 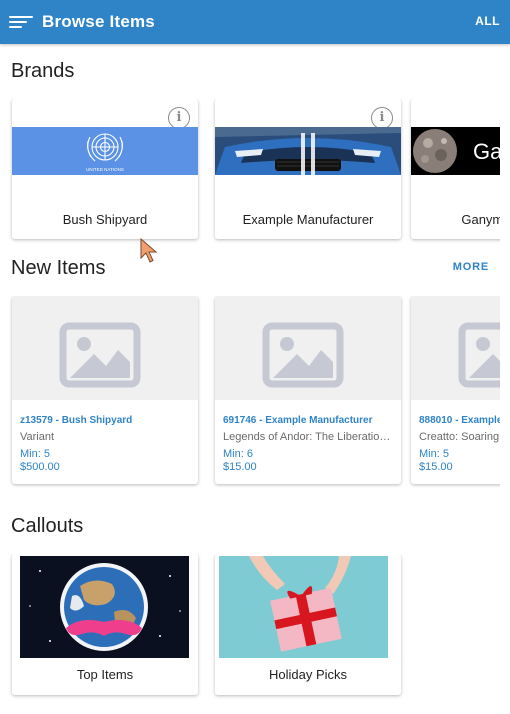 I want to click on app-bar: Browse Items ALL, so click(x=255, y=22).